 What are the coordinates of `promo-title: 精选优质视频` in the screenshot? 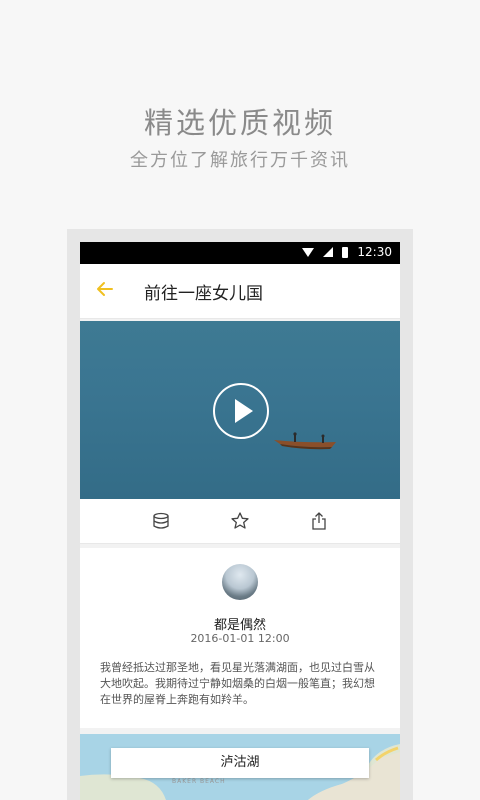 It's located at (239, 123).